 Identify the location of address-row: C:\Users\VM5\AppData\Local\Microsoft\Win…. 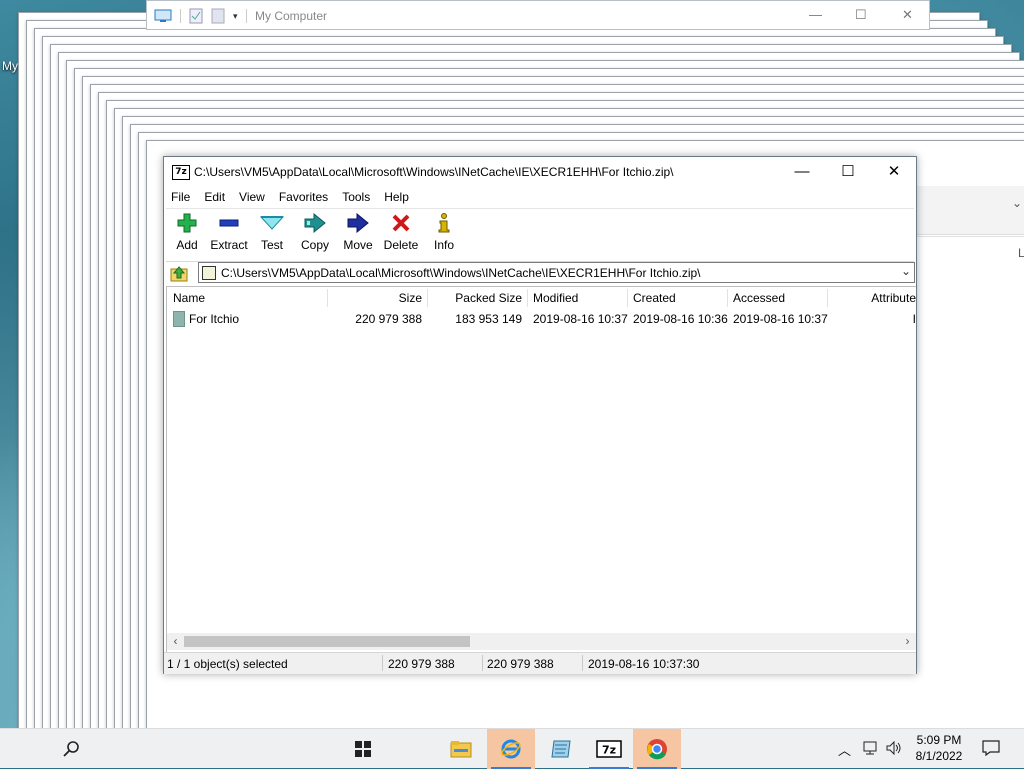
(540, 273).